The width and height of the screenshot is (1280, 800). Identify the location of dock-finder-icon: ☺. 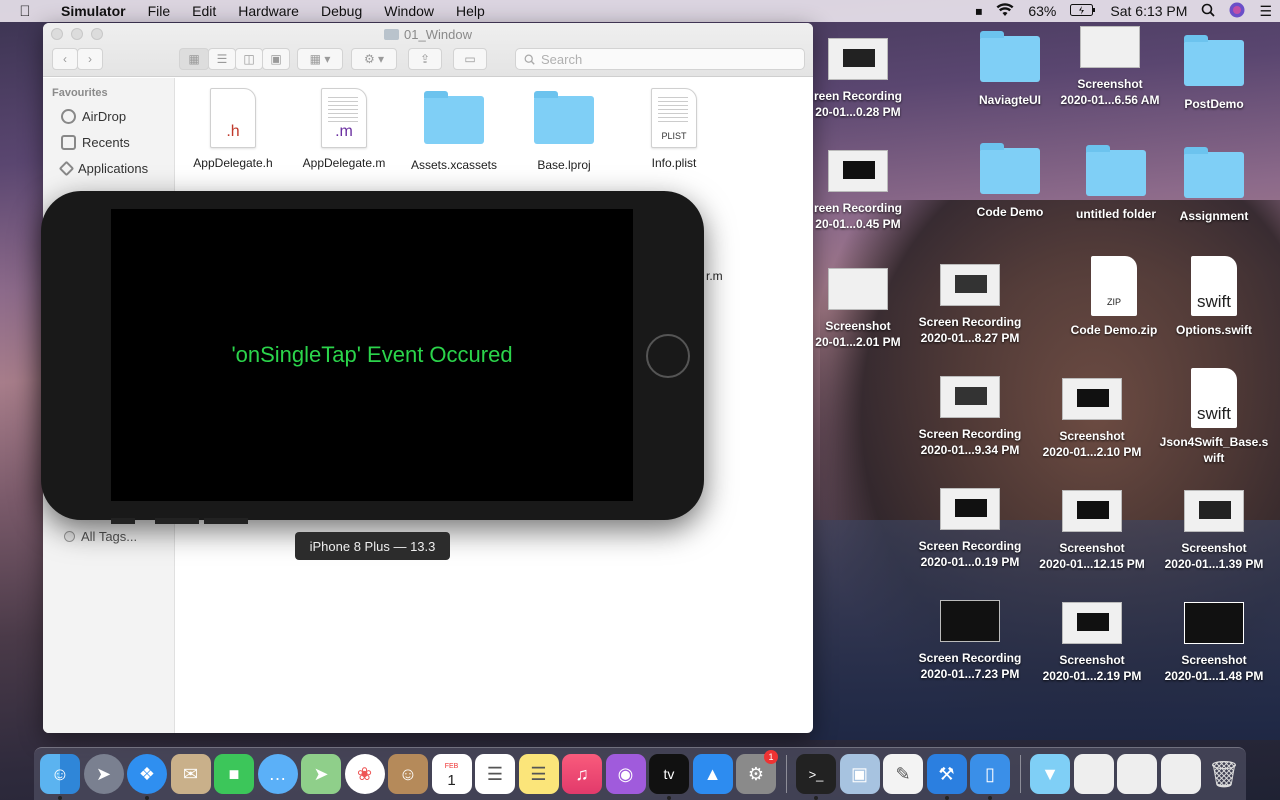
(60, 777).